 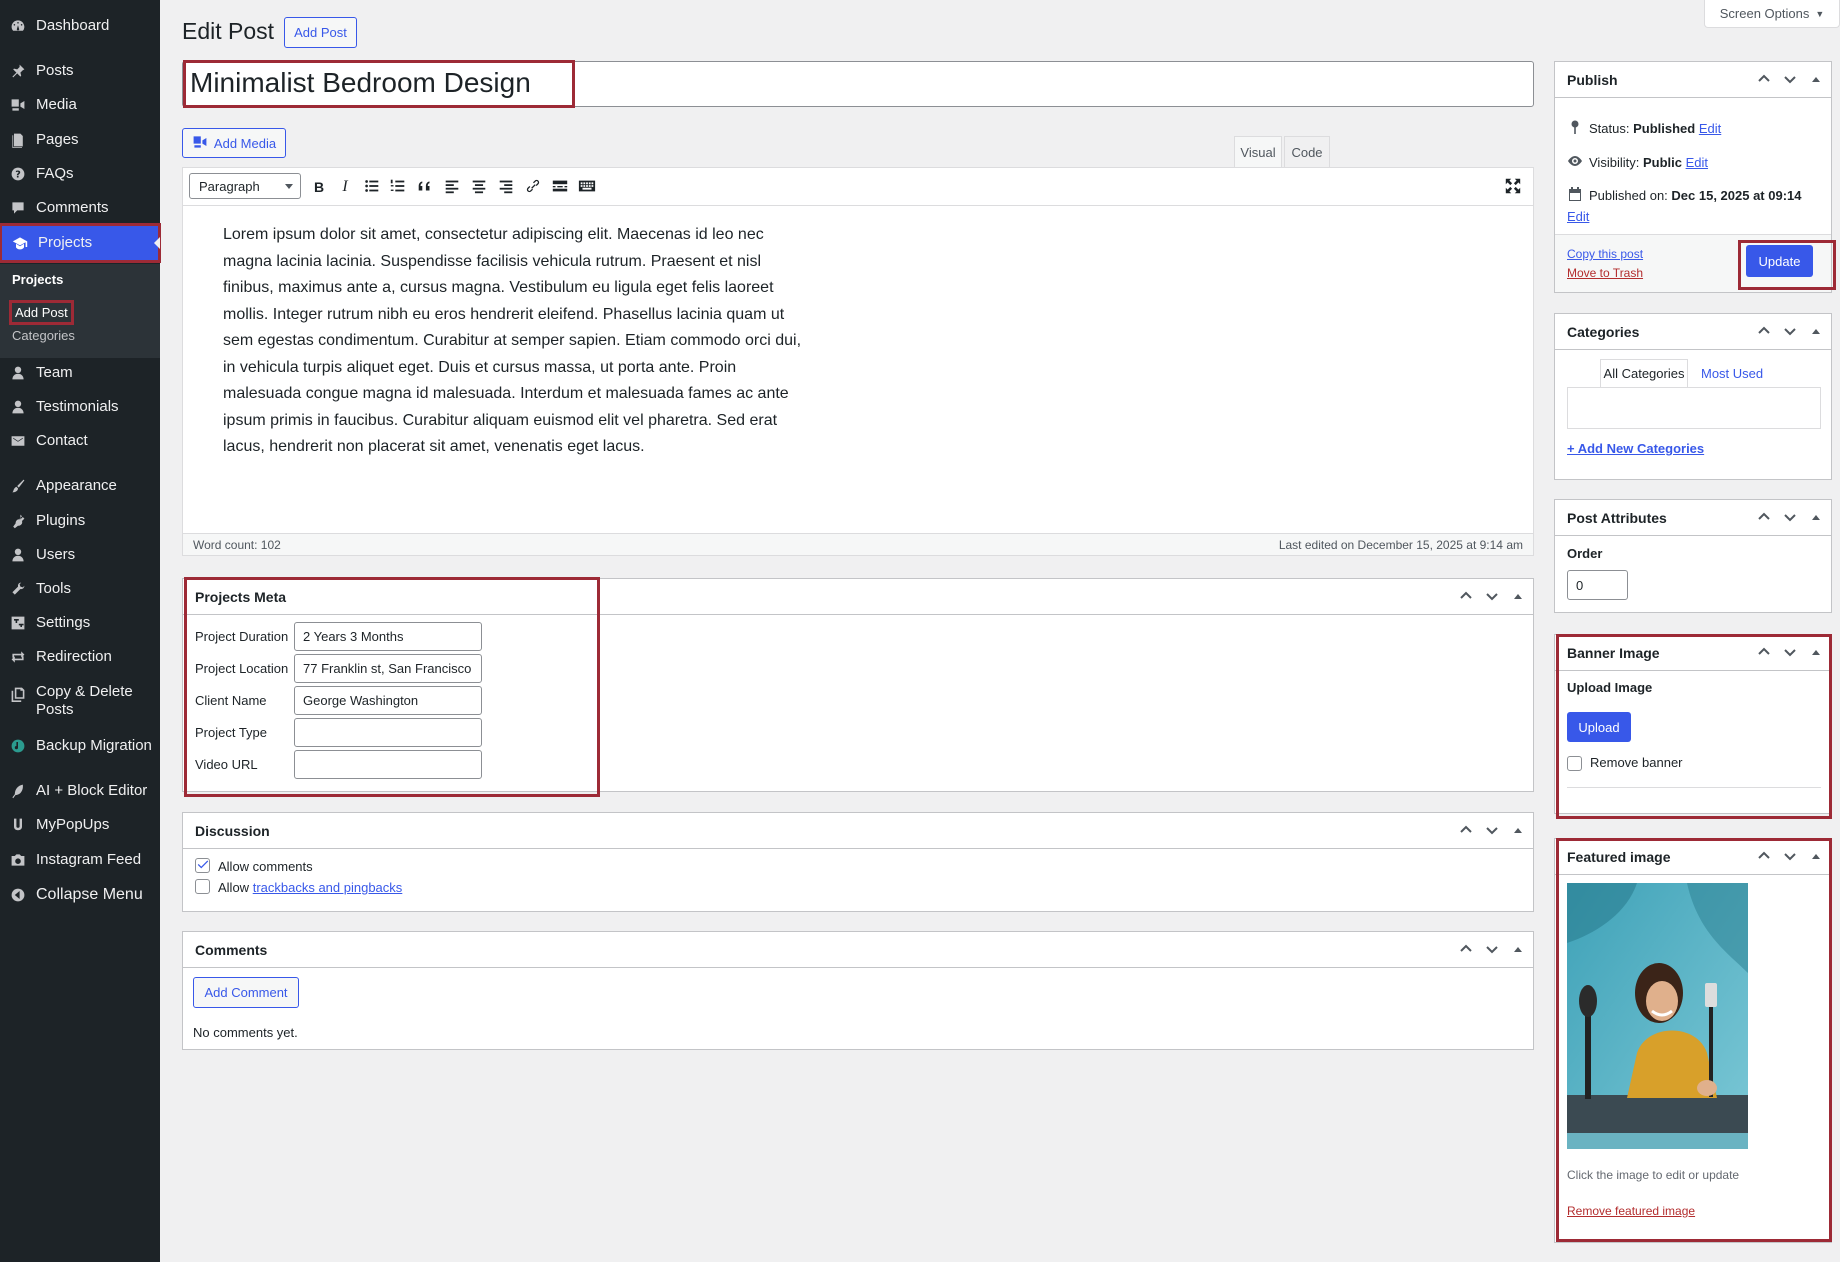 What do you see at coordinates (1605, 254) in the screenshot?
I see `copy-post-link: Copy this post` at bounding box center [1605, 254].